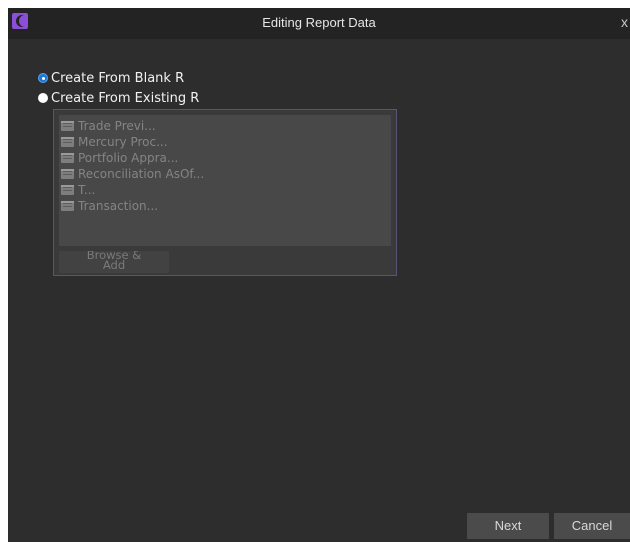  I want to click on browse-add-button: Browse & Add, so click(114, 262).